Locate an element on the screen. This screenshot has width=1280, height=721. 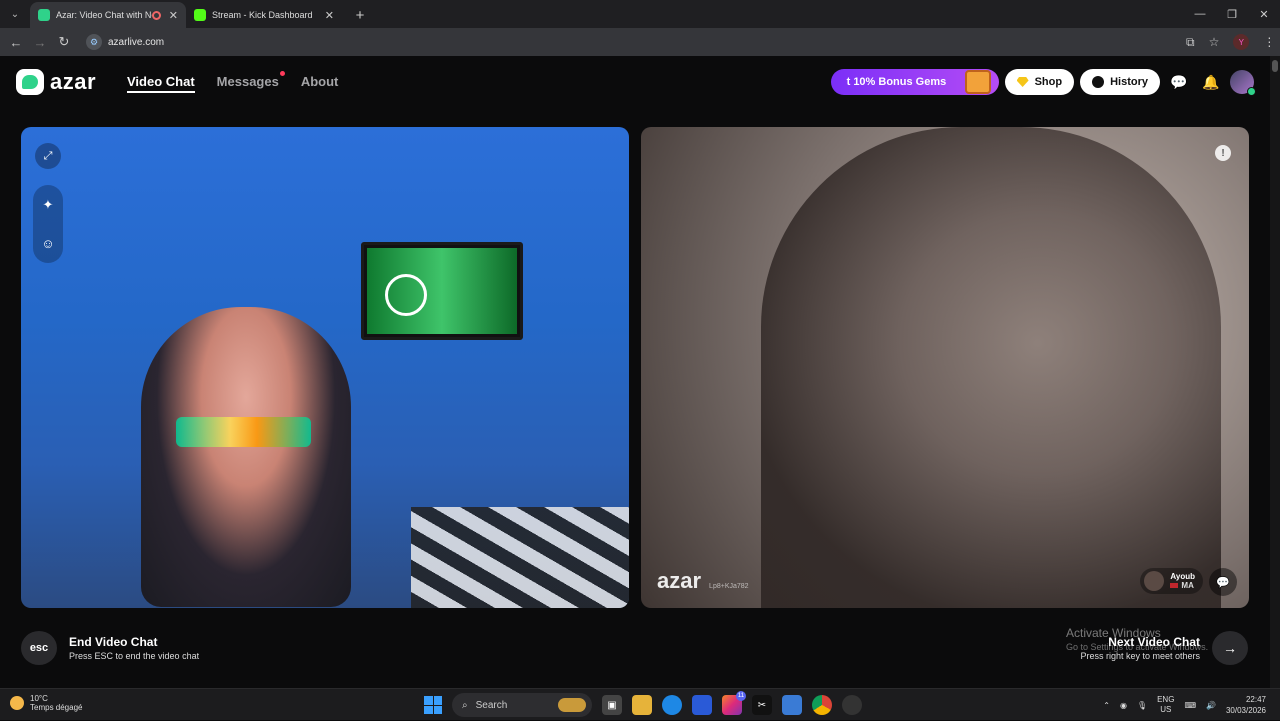
azar-logo-icon is located at coordinates (30, 82).